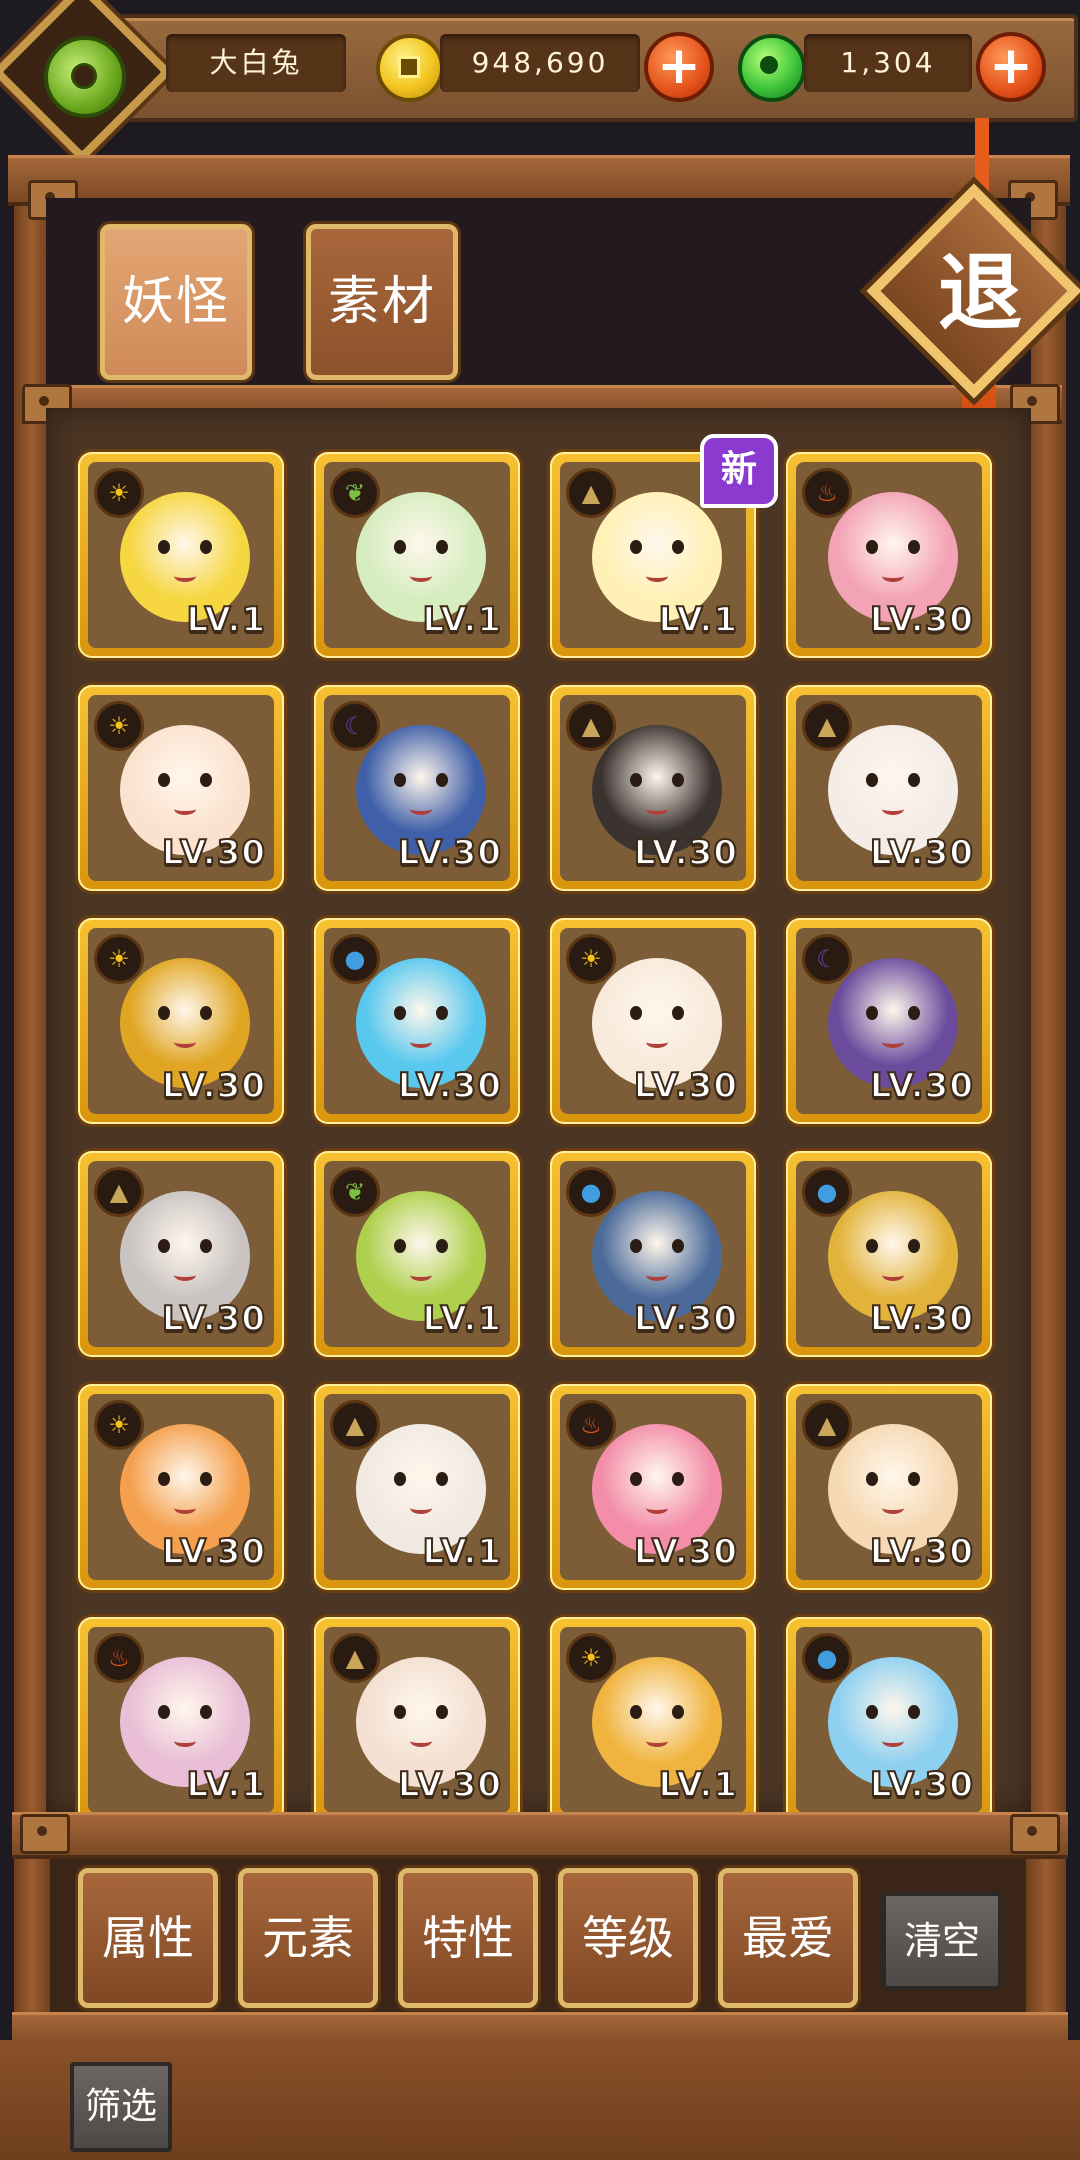 The height and width of the screenshot is (2160, 1080). I want to click on flame-icon: ♨, so click(591, 1425).